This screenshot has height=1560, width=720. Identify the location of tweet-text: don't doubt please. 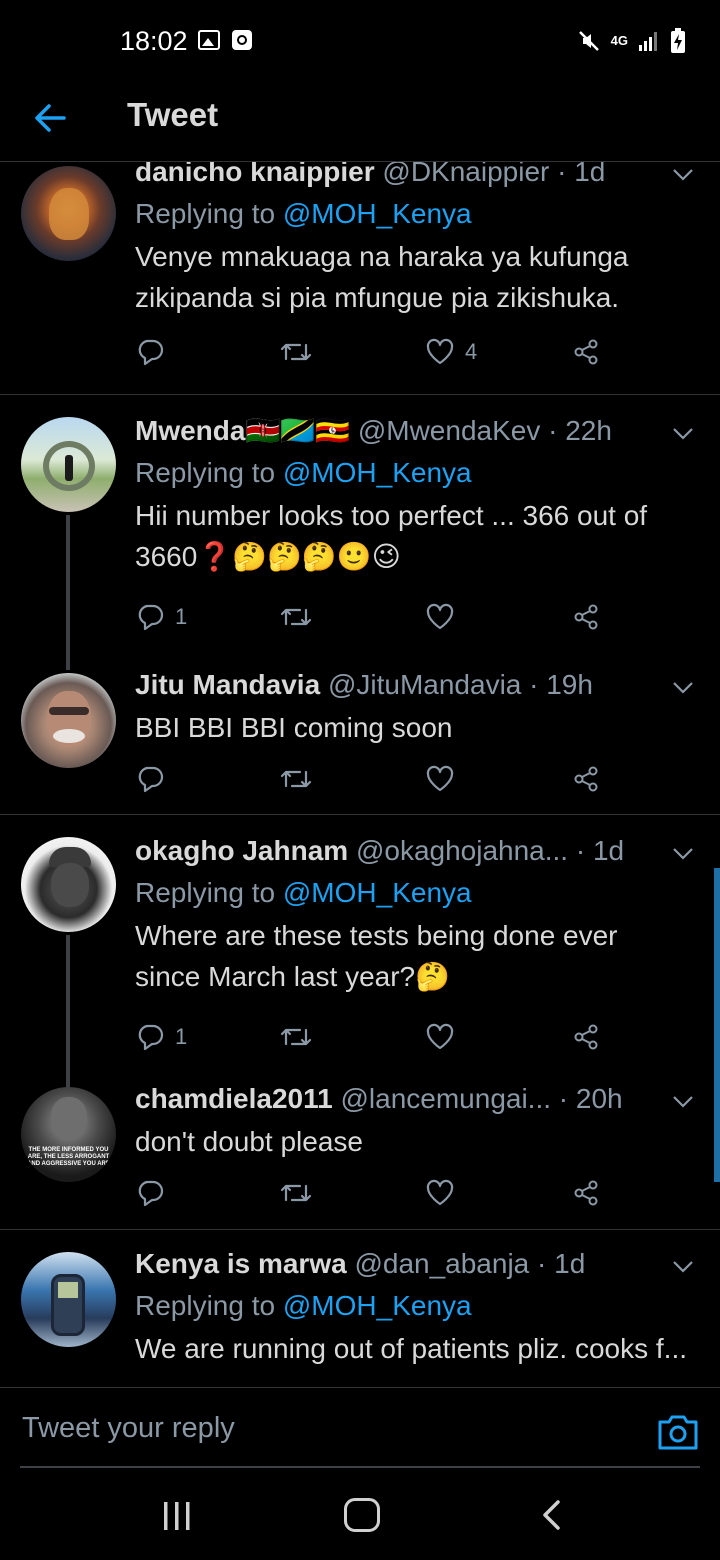
(249, 1141).